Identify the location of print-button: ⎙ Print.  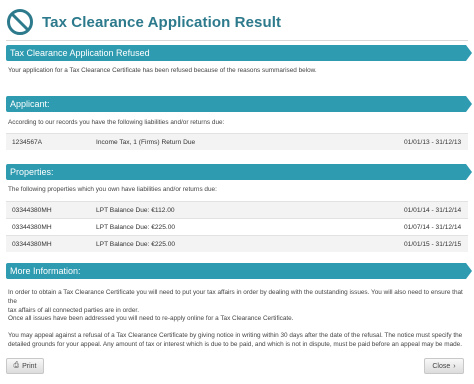
(25, 366).